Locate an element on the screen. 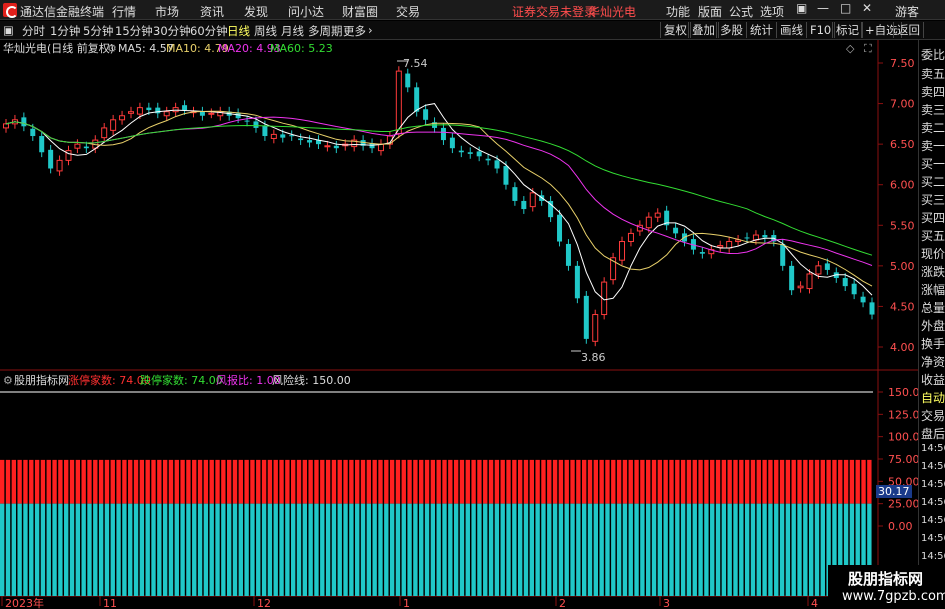 The height and width of the screenshot is (609, 945). menu-item-function: 功能 is located at coordinates (678, 11).